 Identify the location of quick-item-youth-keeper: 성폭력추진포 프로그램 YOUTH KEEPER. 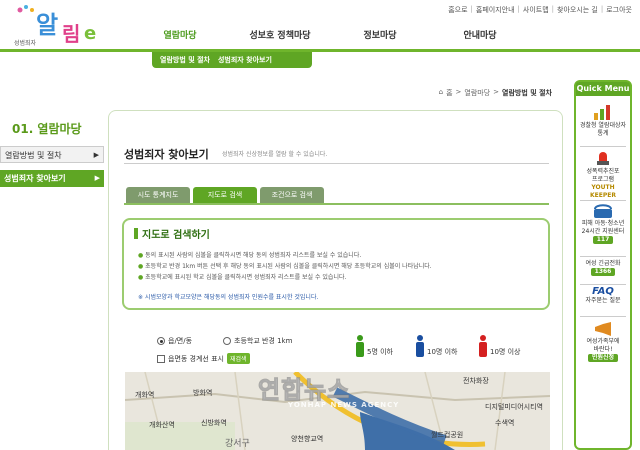
(603, 175).